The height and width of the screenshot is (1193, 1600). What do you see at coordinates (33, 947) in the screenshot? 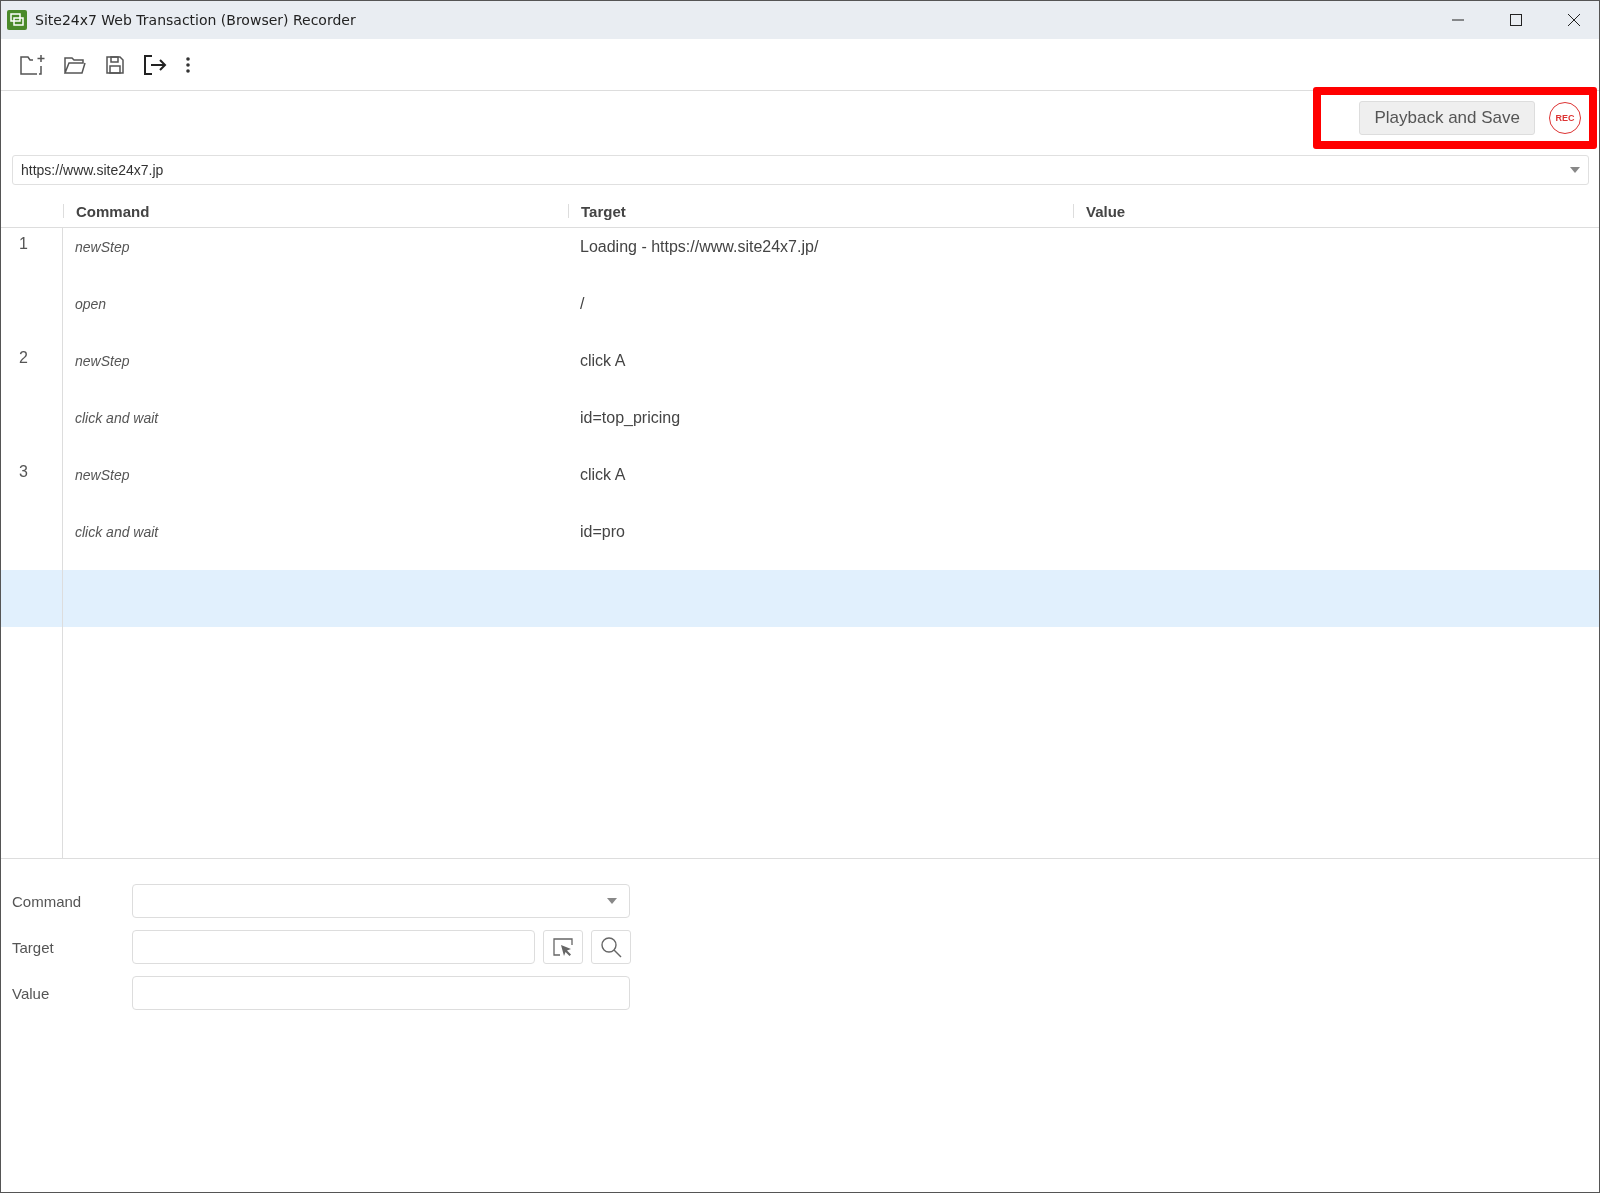
I see `target-label: Target` at bounding box center [33, 947].